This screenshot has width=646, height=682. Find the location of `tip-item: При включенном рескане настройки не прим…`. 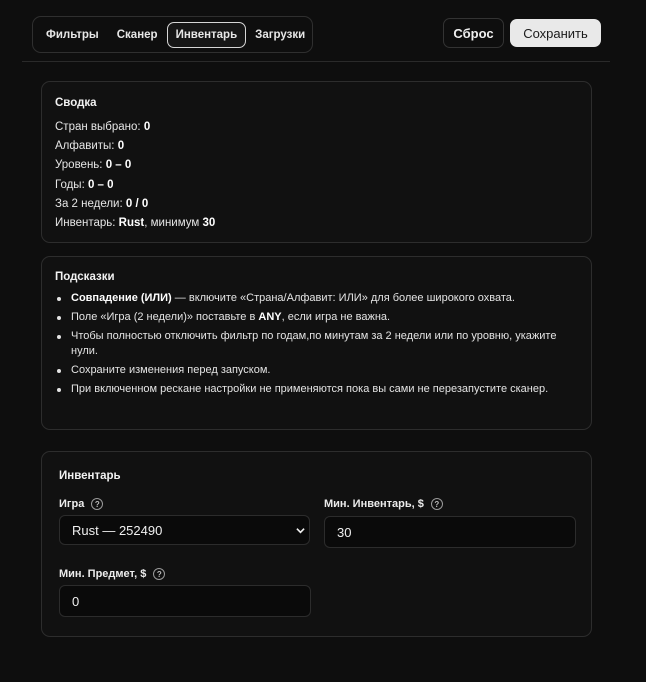

tip-item: При включенном рескане настройки не прим… is located at coordinates (316, 389).